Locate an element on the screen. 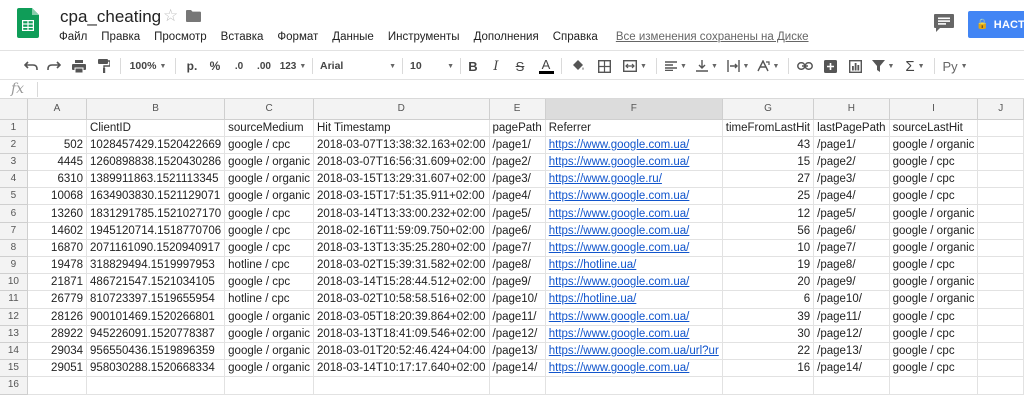  grid-cell: 1389911863.1521113345 is located at coordinates (156, 179).